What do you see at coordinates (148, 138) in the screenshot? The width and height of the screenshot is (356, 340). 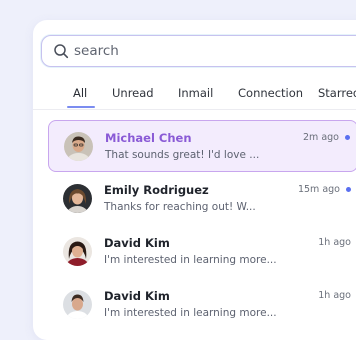 I see `contact-name: Michael Chen` at bounding box center [148, 138].